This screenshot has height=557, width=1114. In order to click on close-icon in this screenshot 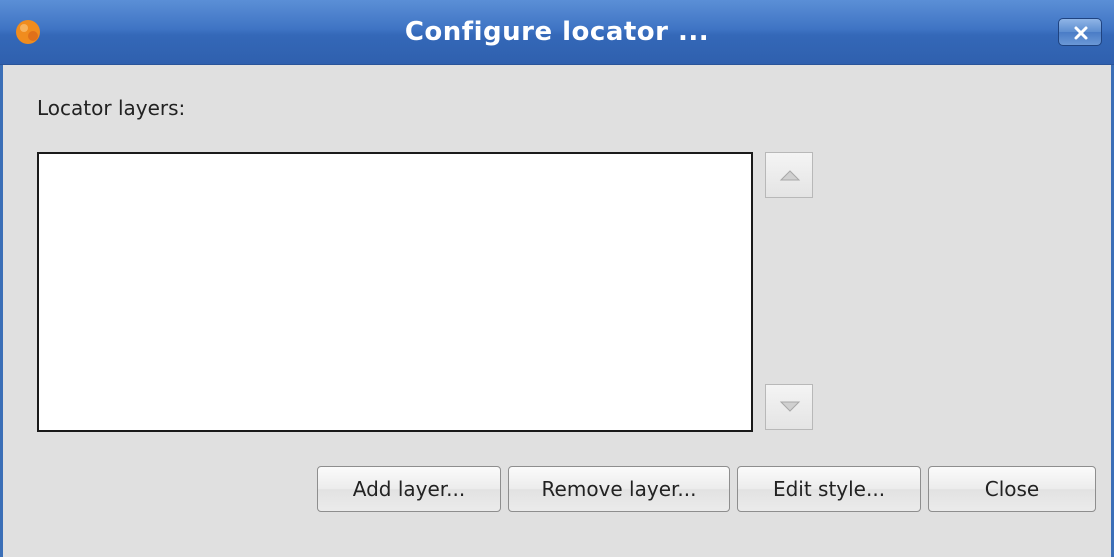, I will do `click(1081, 33)`.